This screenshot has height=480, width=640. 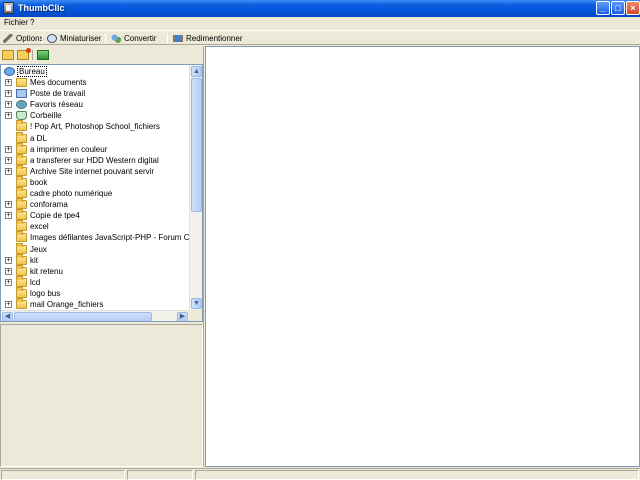 I want to click on magnifier-icon, so click(x=52, y=38).